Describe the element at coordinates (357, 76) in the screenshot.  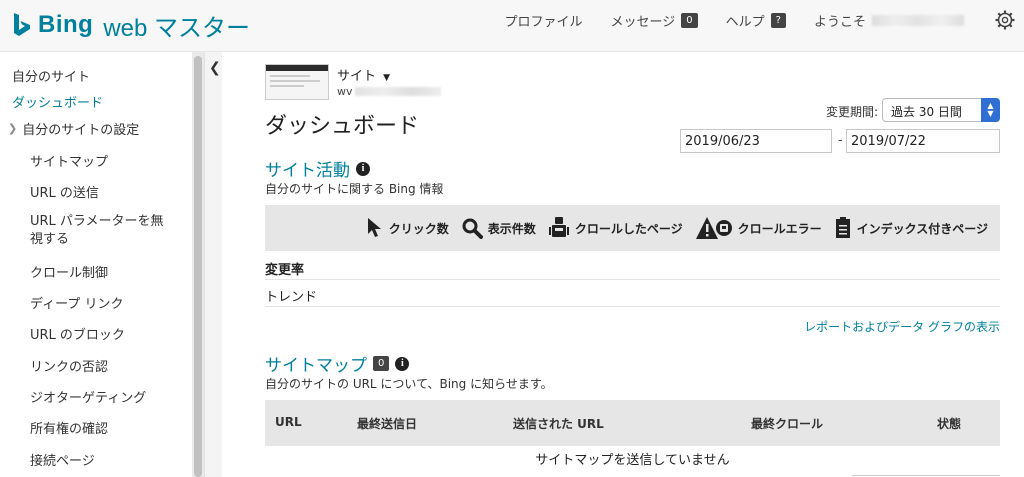
I see `site-dropdown-label: サイト` at that location.